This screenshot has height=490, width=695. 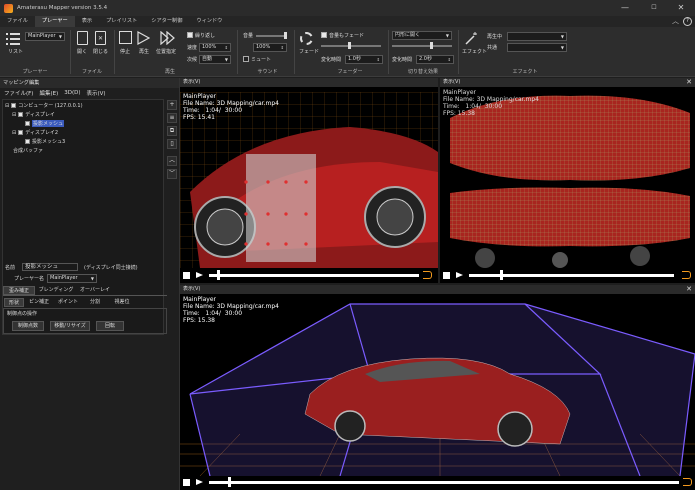 What do you see at coordinates (172, 131) in the screenshot?
I see `copy-icon: ⧉` at bounding box center [172, 131].